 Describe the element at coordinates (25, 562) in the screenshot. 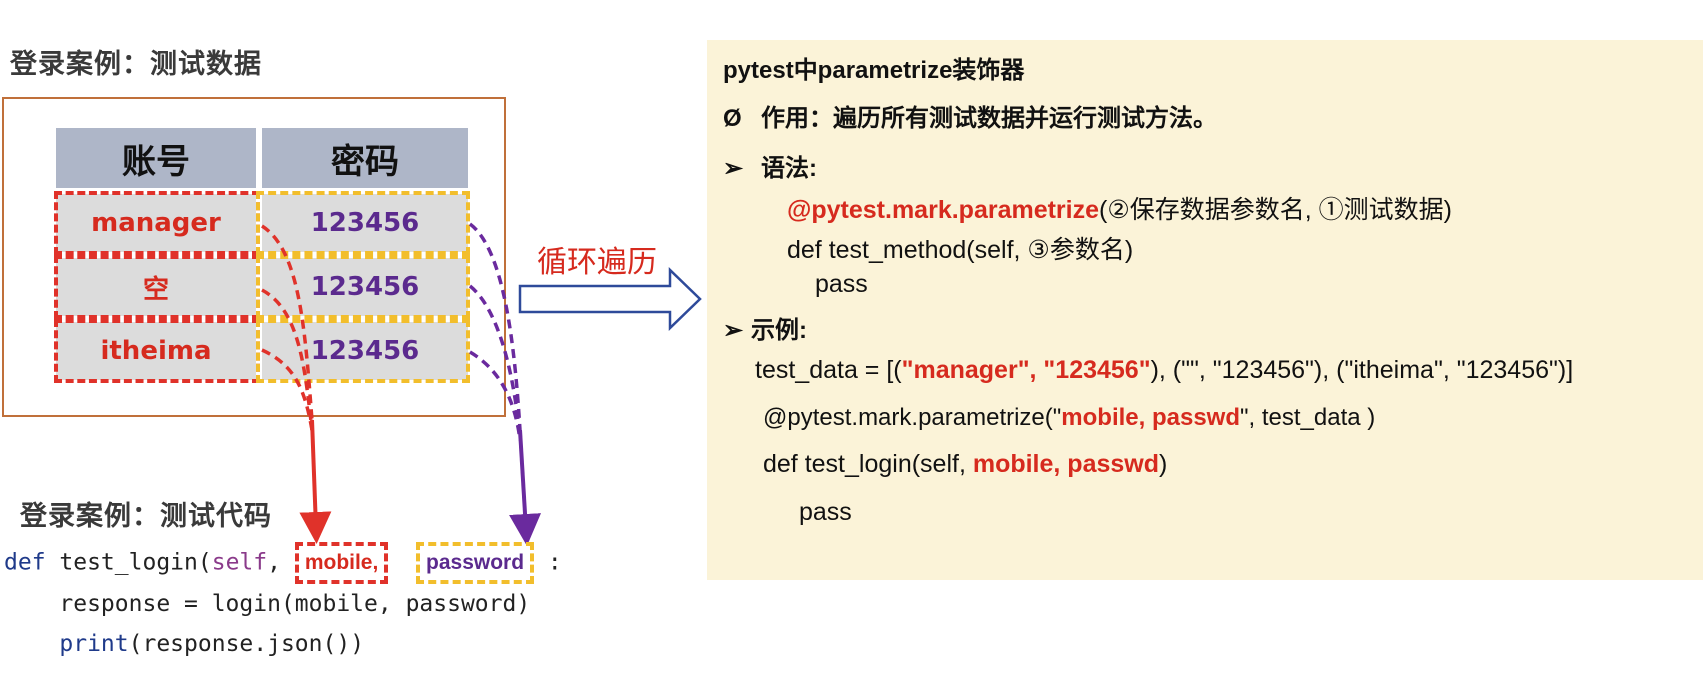

I see `code-def-keyword: def` at that location.